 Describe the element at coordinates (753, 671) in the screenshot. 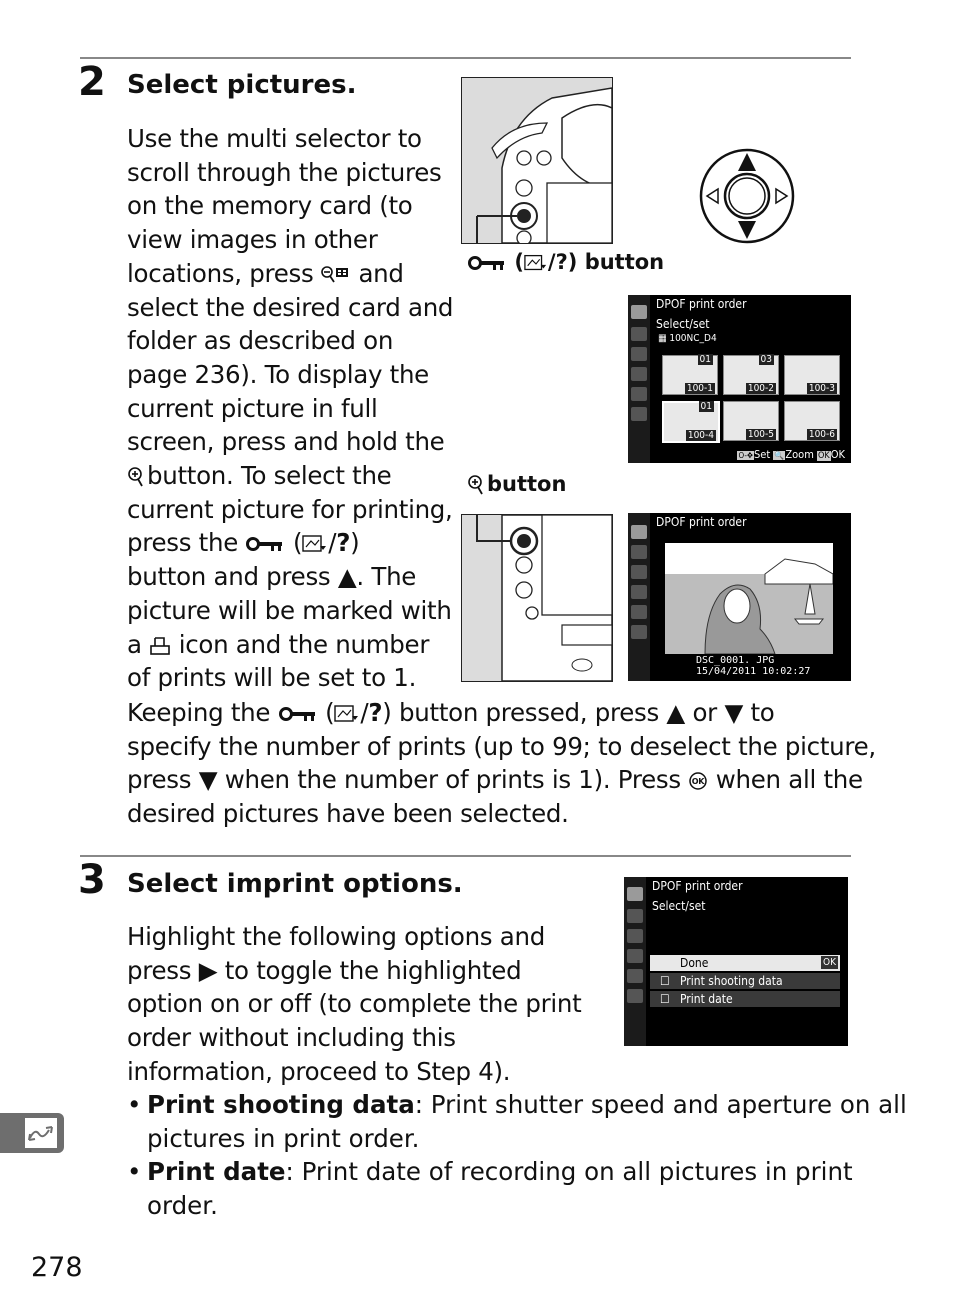

I see `file-datetime: 15/04/2011 10:02:27` at that location.